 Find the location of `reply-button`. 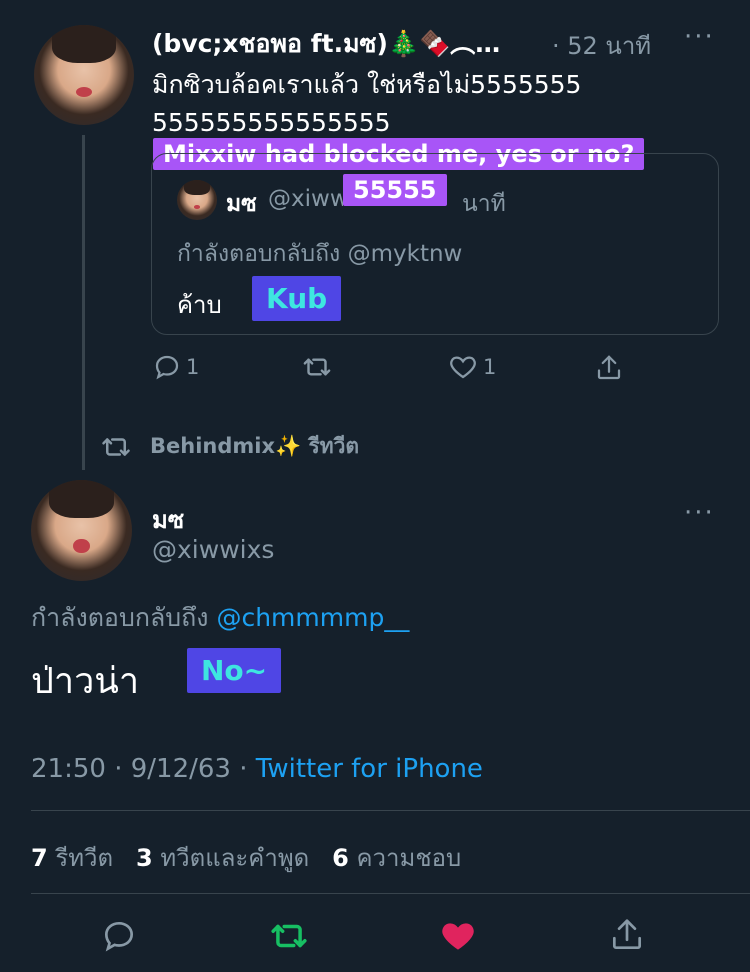

reply-button is located at coordinates (119, 936).